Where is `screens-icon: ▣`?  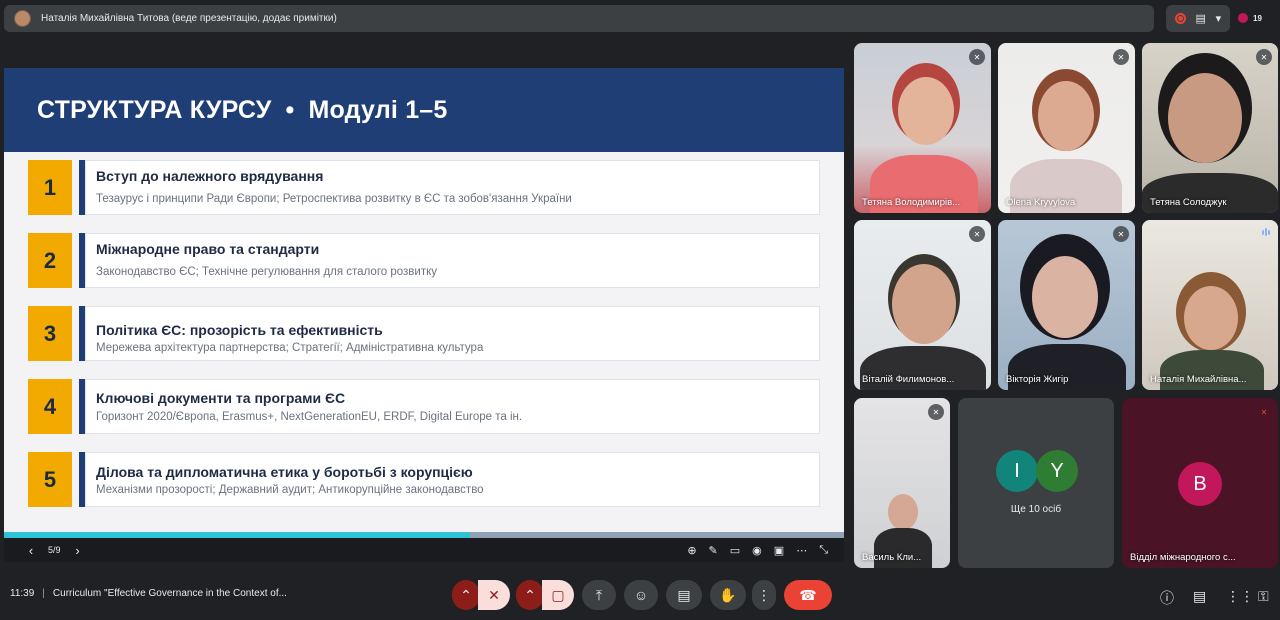 screens-icon: ▣ is located at coordinates (779, 550).